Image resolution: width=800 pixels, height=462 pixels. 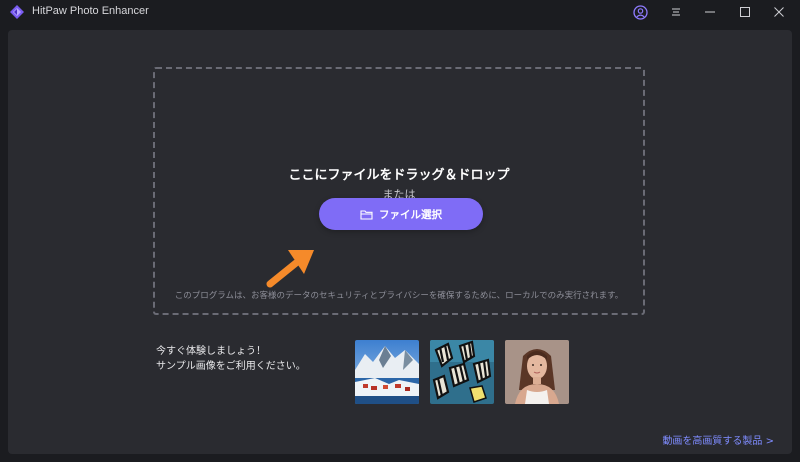 I want to click on maximize-icon, so click(x=745, y=12).